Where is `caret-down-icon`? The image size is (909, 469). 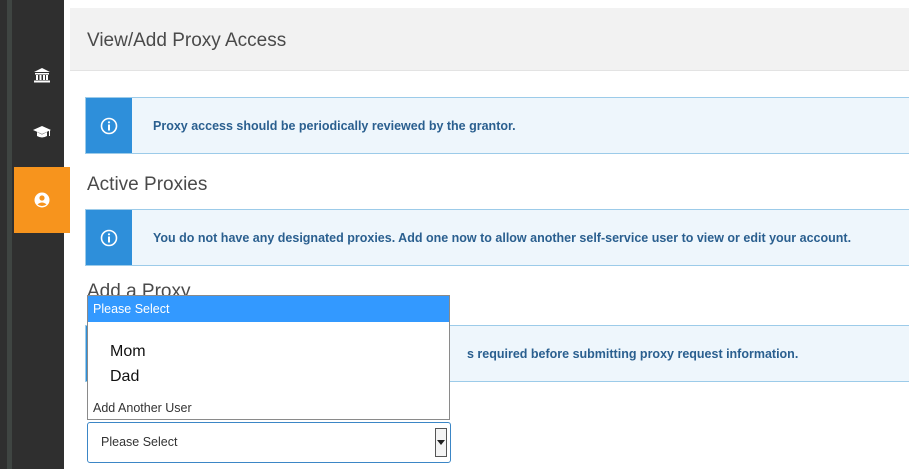
caret-down-icon is located at coordinates (441, 442).